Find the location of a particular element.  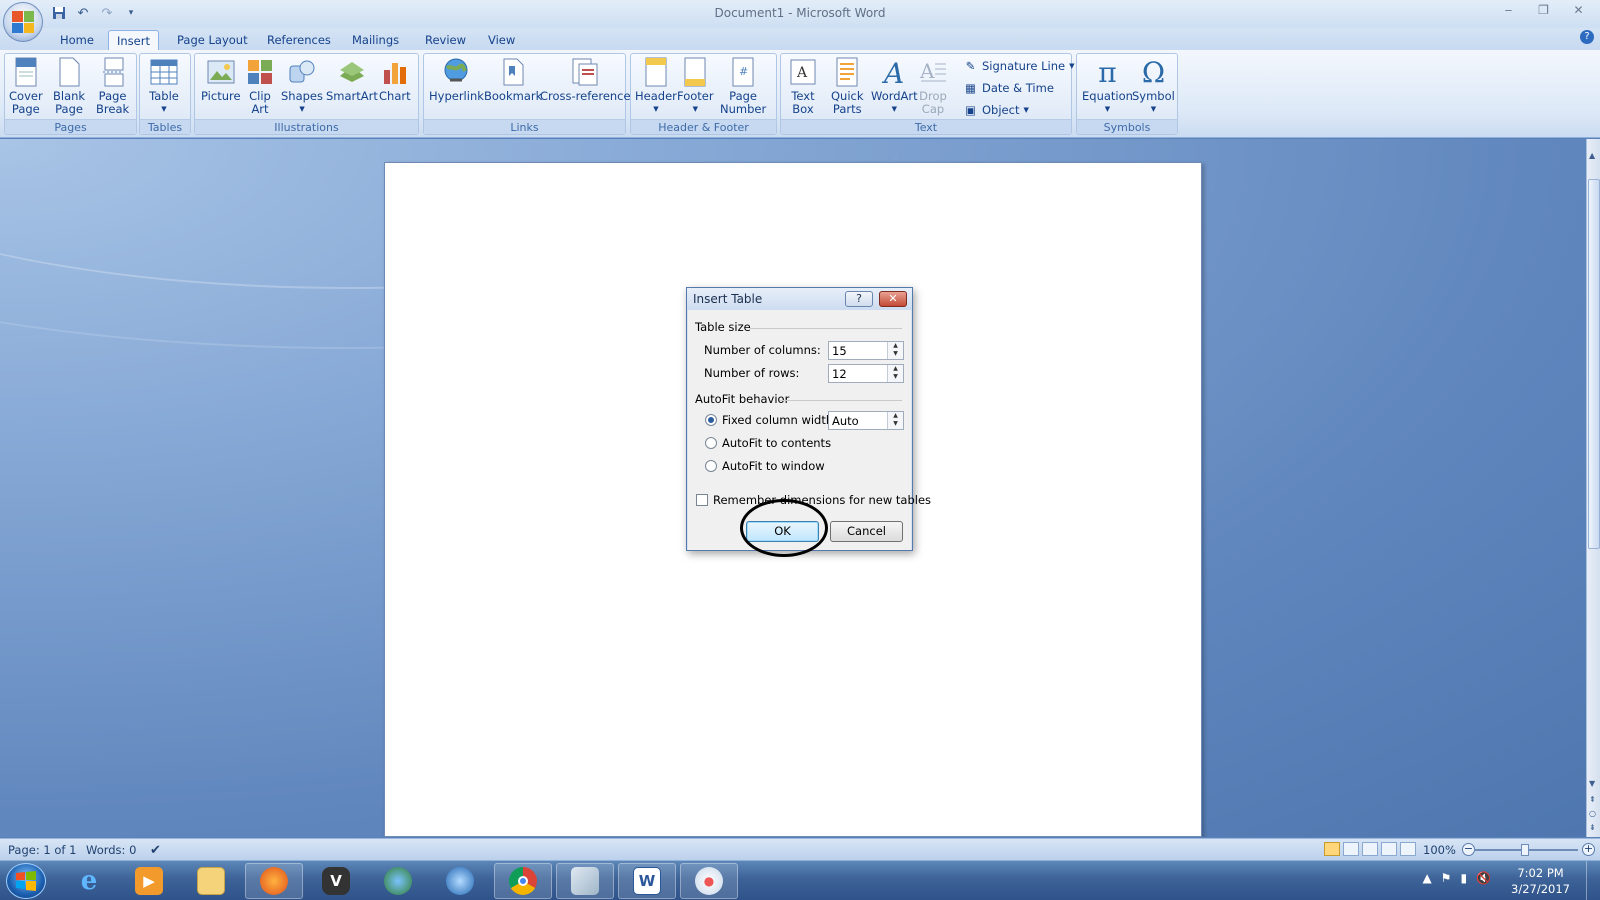

object-button: ▣ Object ▼ is located at coordinates (996, 109).